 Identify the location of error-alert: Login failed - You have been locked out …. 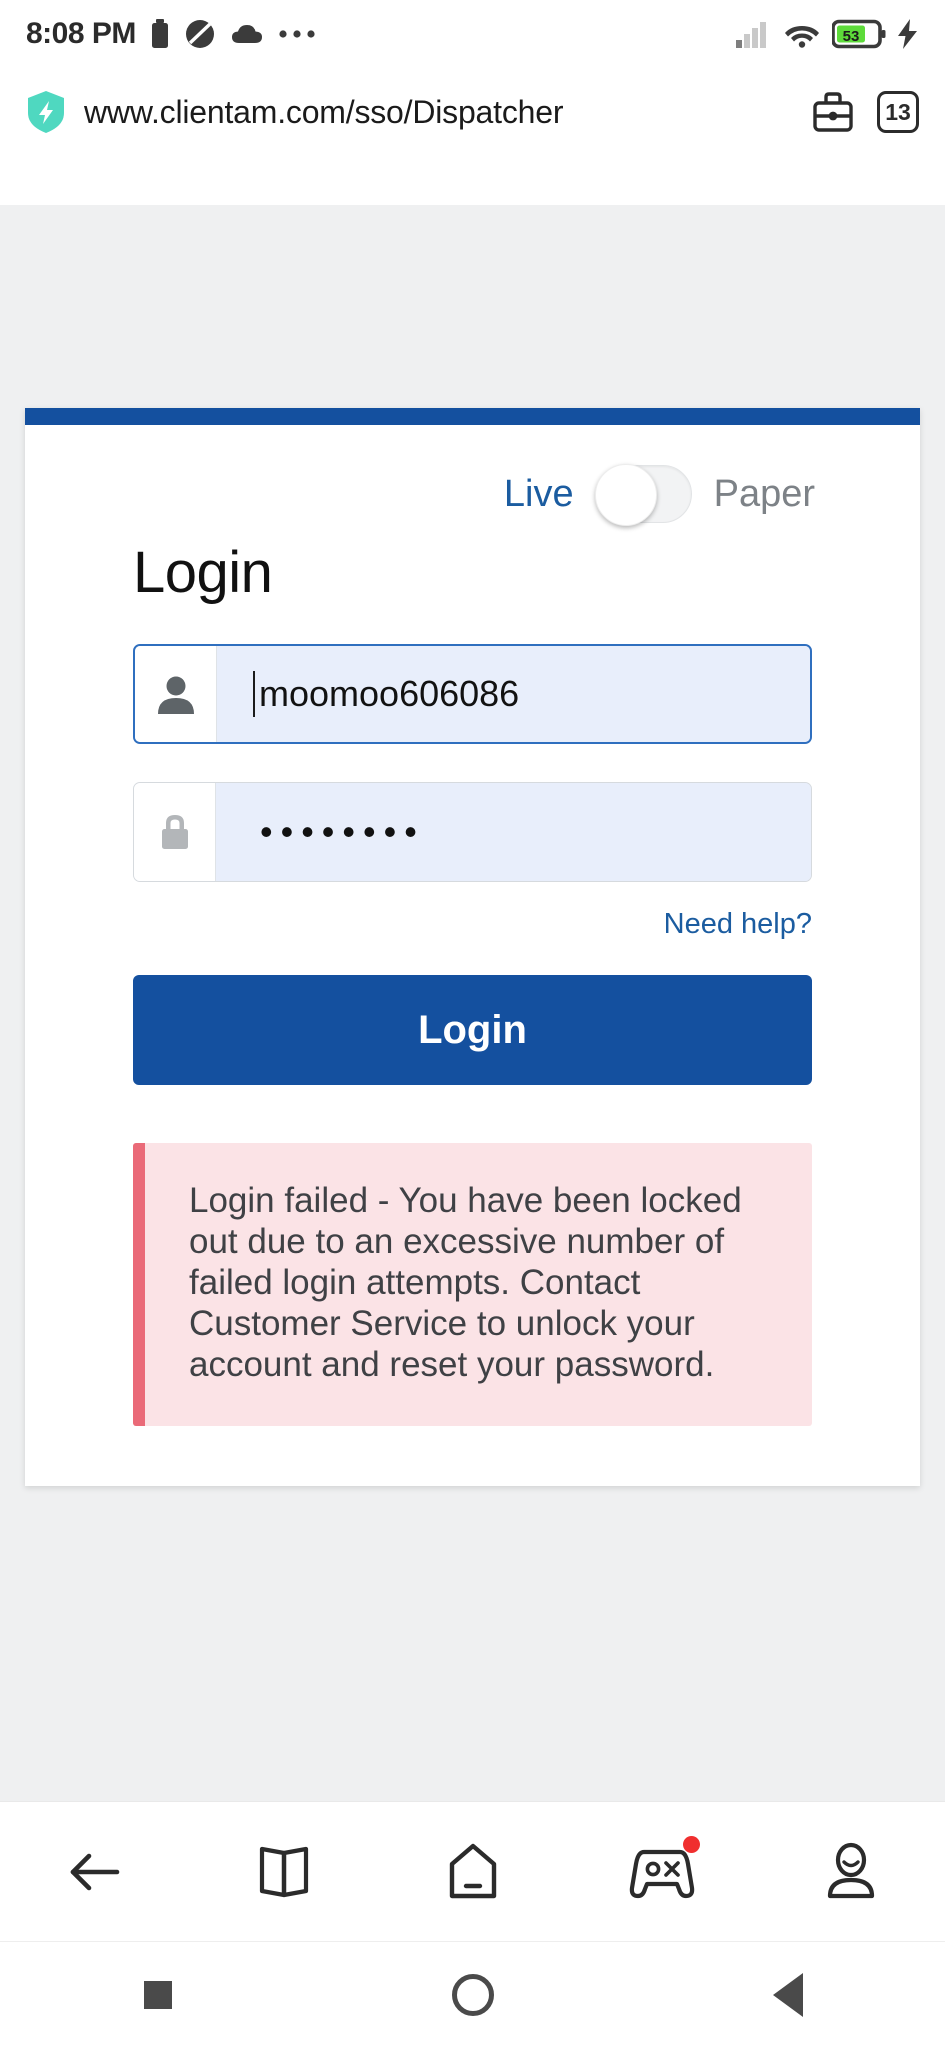
(472, 1284).